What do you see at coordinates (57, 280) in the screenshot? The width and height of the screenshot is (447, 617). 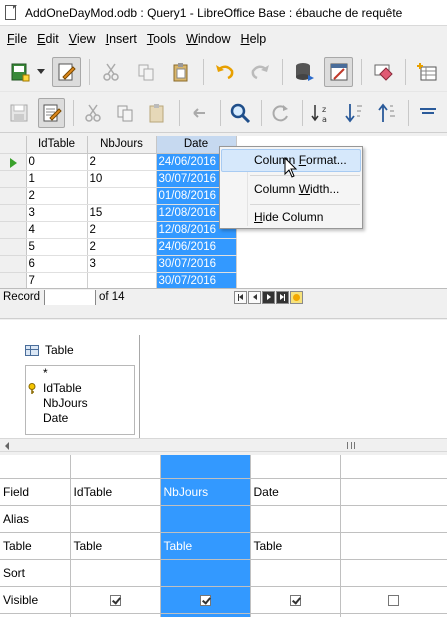 I see `cell-idtable: 7` at bounding box center [57, 280].